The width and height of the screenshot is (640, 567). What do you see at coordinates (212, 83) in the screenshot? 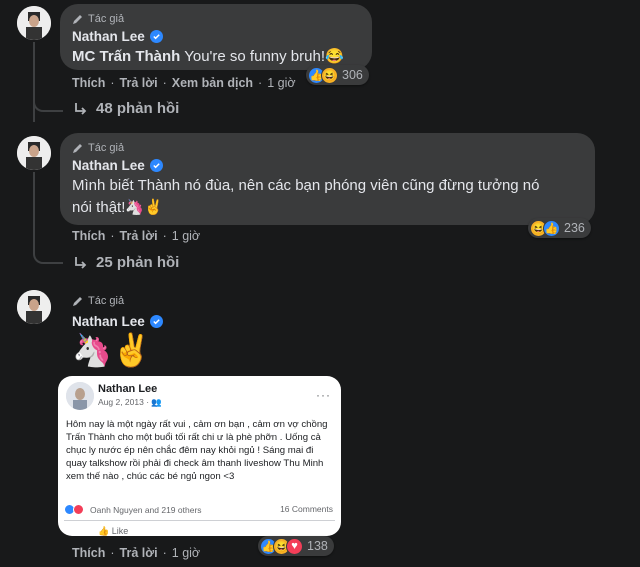
I see `see-translation-link: Xem bản dịch` at bounding box center [212, 83].